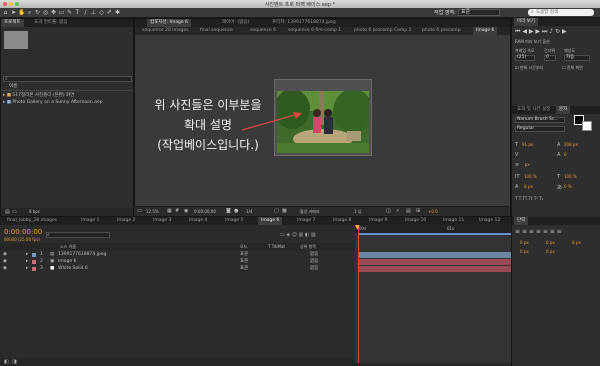 The width and height of the screenshot is (600, 366). What do you see at coordinates (186, 211) in the screenshot?
I see `camera-icon: ◉` at bounding box center [186, 211].